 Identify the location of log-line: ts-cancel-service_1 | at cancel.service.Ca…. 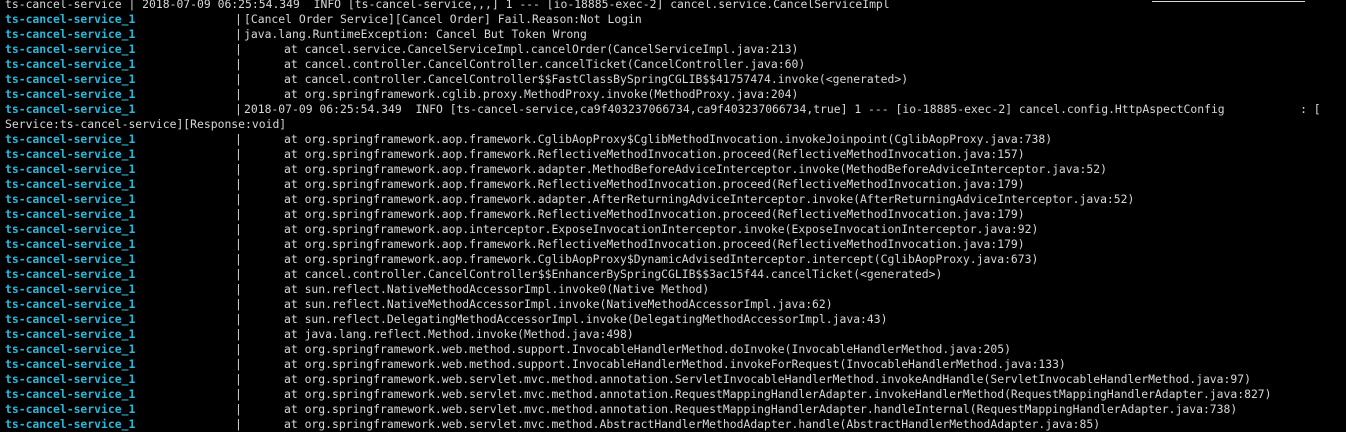
(675, 49).